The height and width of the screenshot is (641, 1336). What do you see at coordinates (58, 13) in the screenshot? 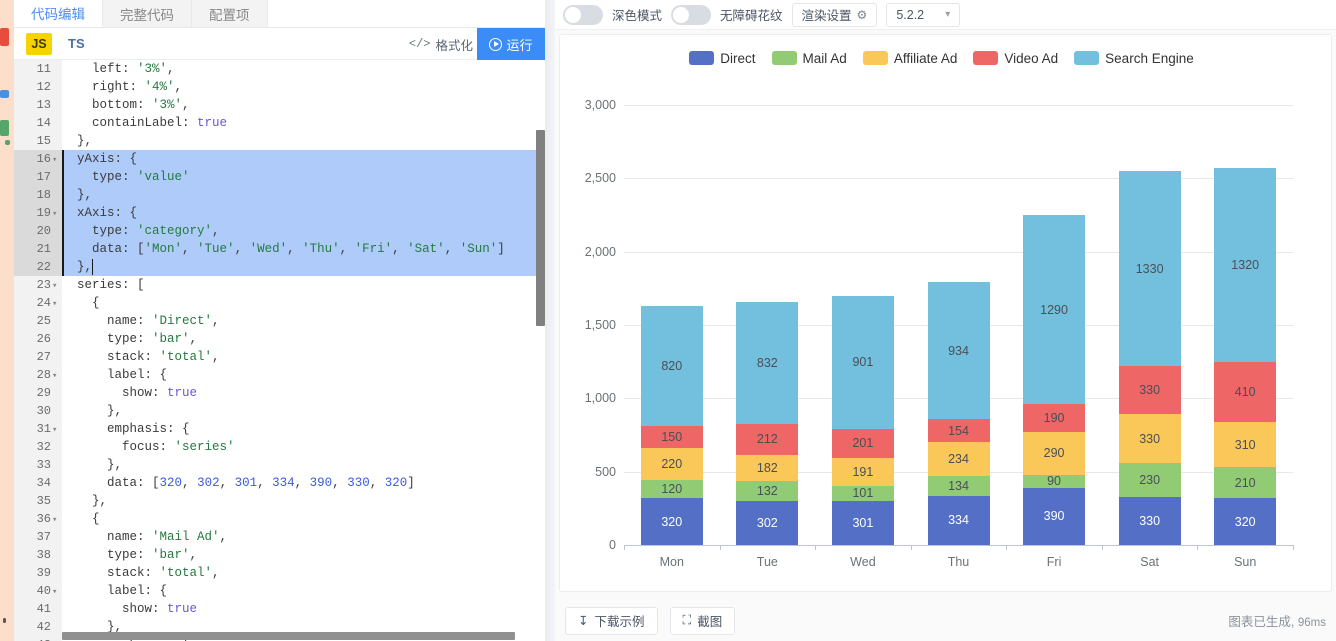
I see `tab-code-edit: 代码编辑` at bounding box center [58, 13].